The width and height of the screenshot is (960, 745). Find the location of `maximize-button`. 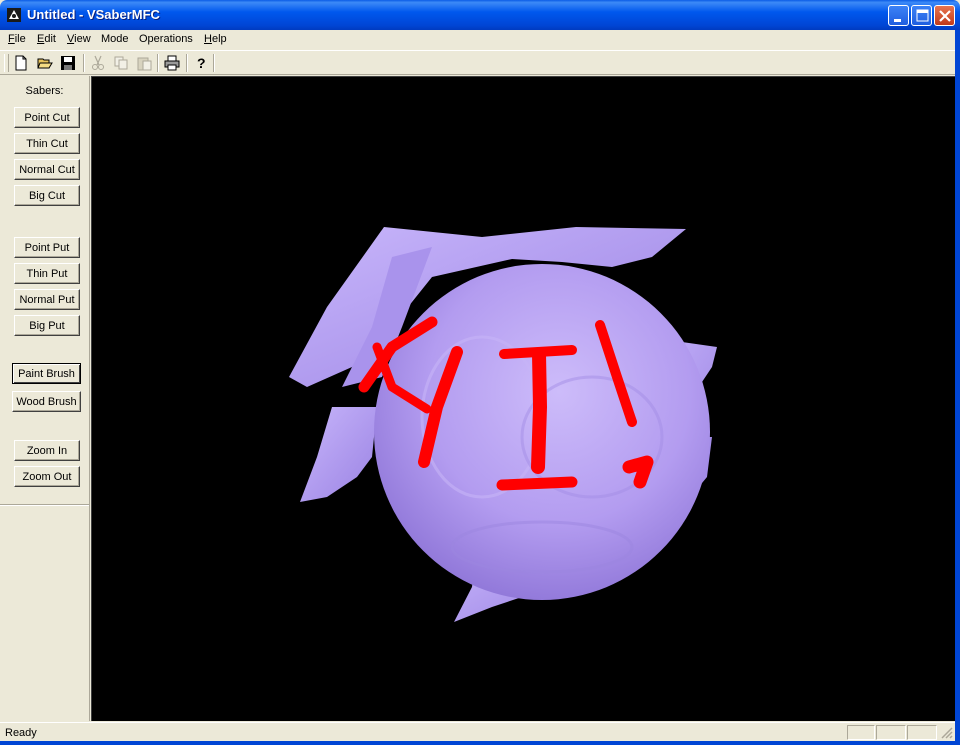

maximize-button is located at coordinates (921, 15).